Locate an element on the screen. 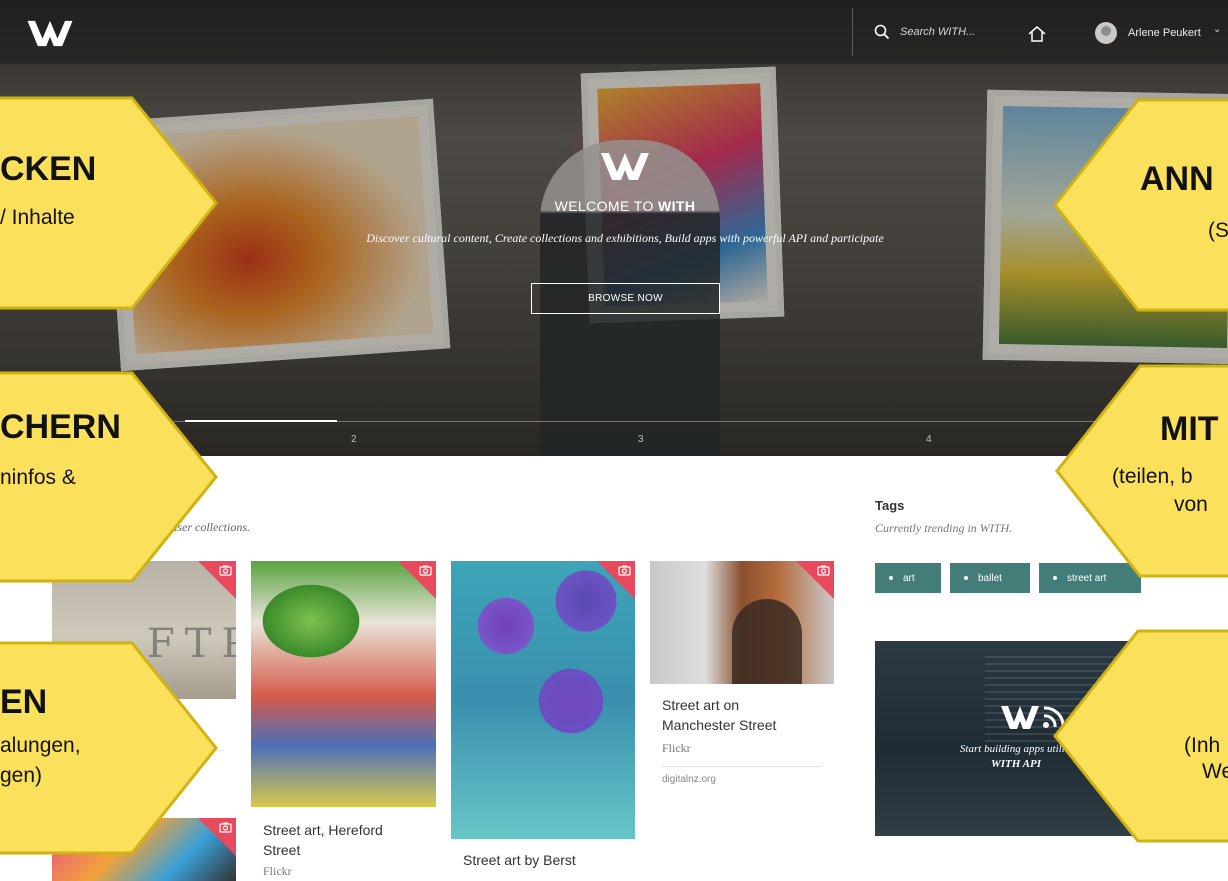 This screenshot has height=881, width=1228. callout-create: EN alungen, gen) is located at coordinates (110, 748).